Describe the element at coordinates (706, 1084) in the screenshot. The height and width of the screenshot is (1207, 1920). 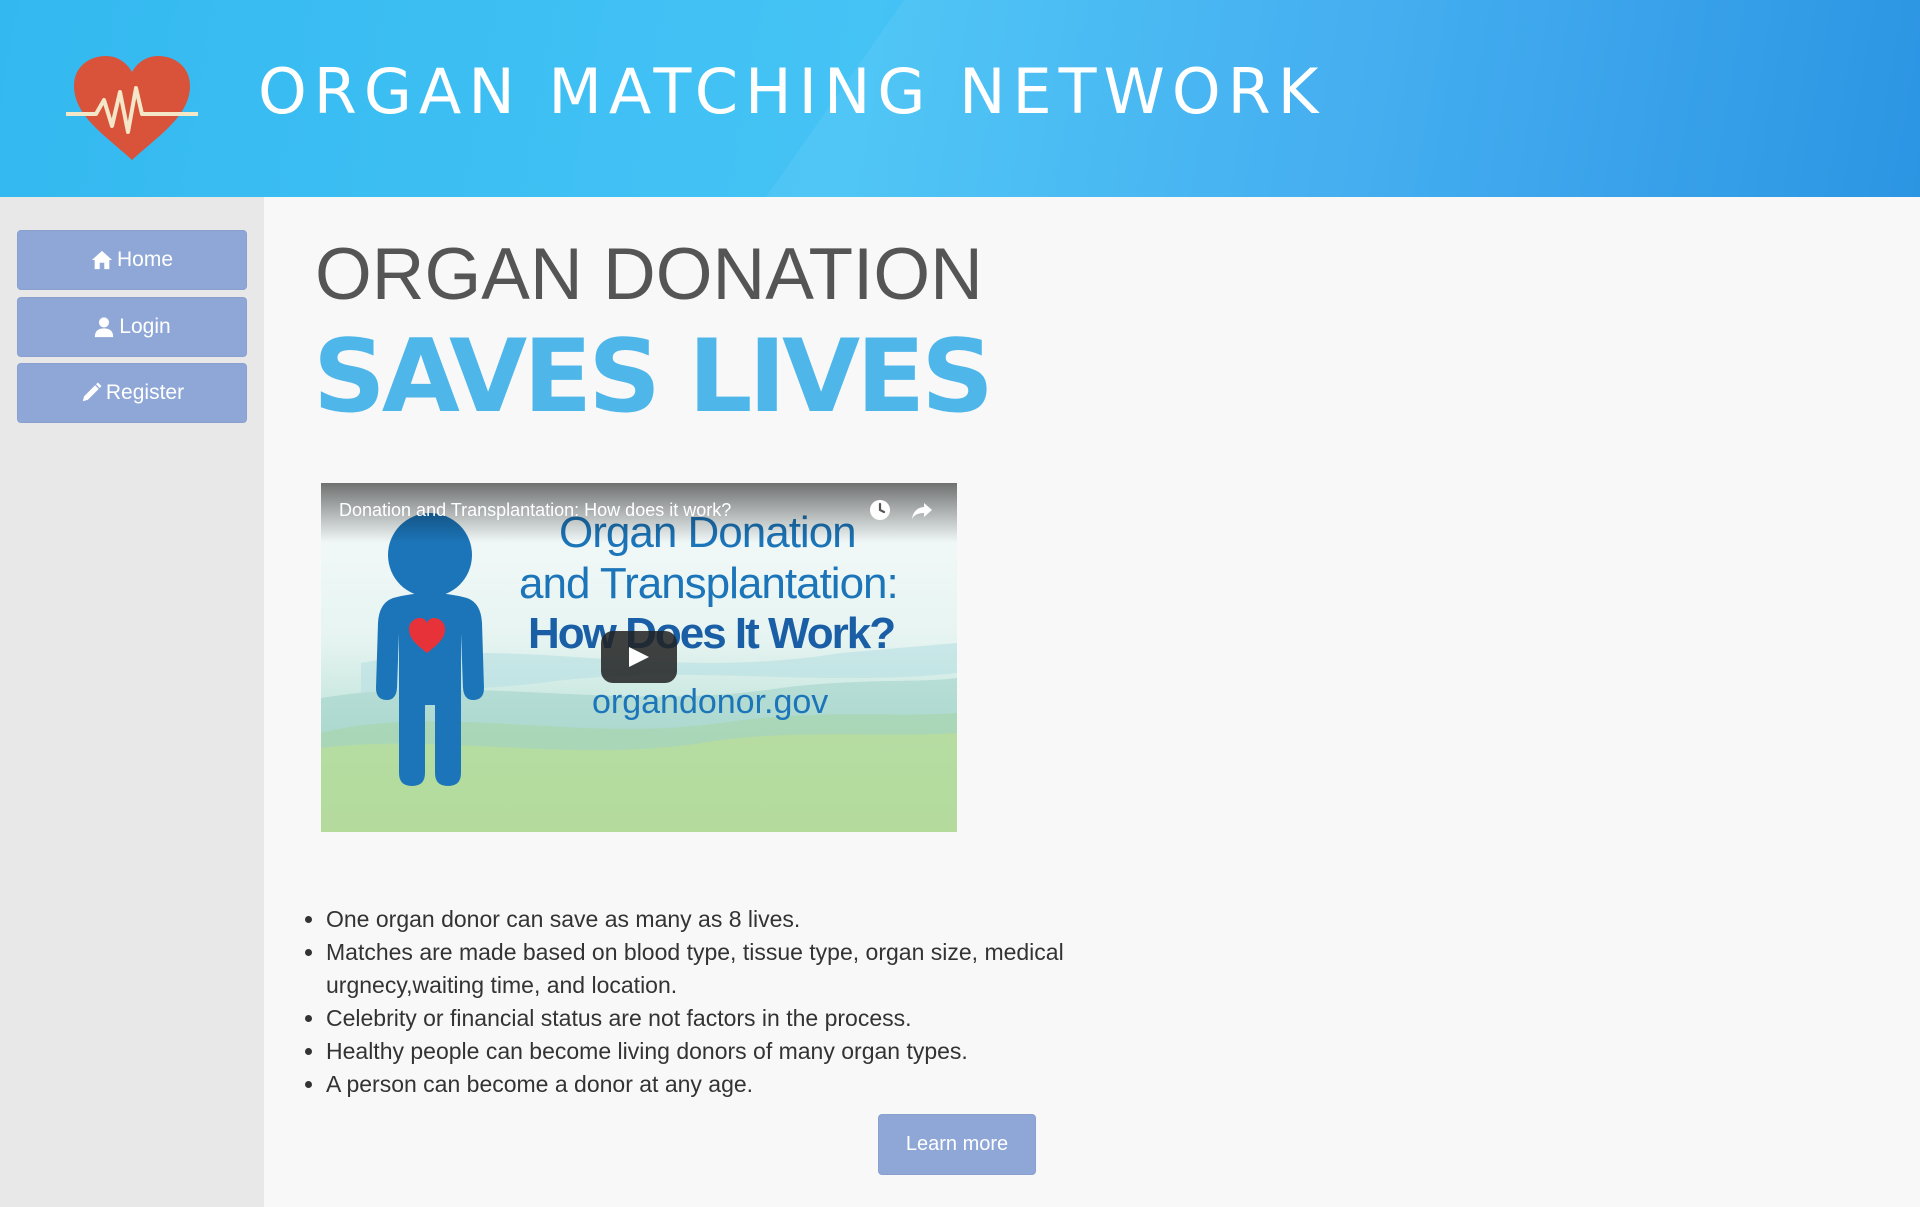
I see `list-item: A person can become a donor at any age.` at that location.